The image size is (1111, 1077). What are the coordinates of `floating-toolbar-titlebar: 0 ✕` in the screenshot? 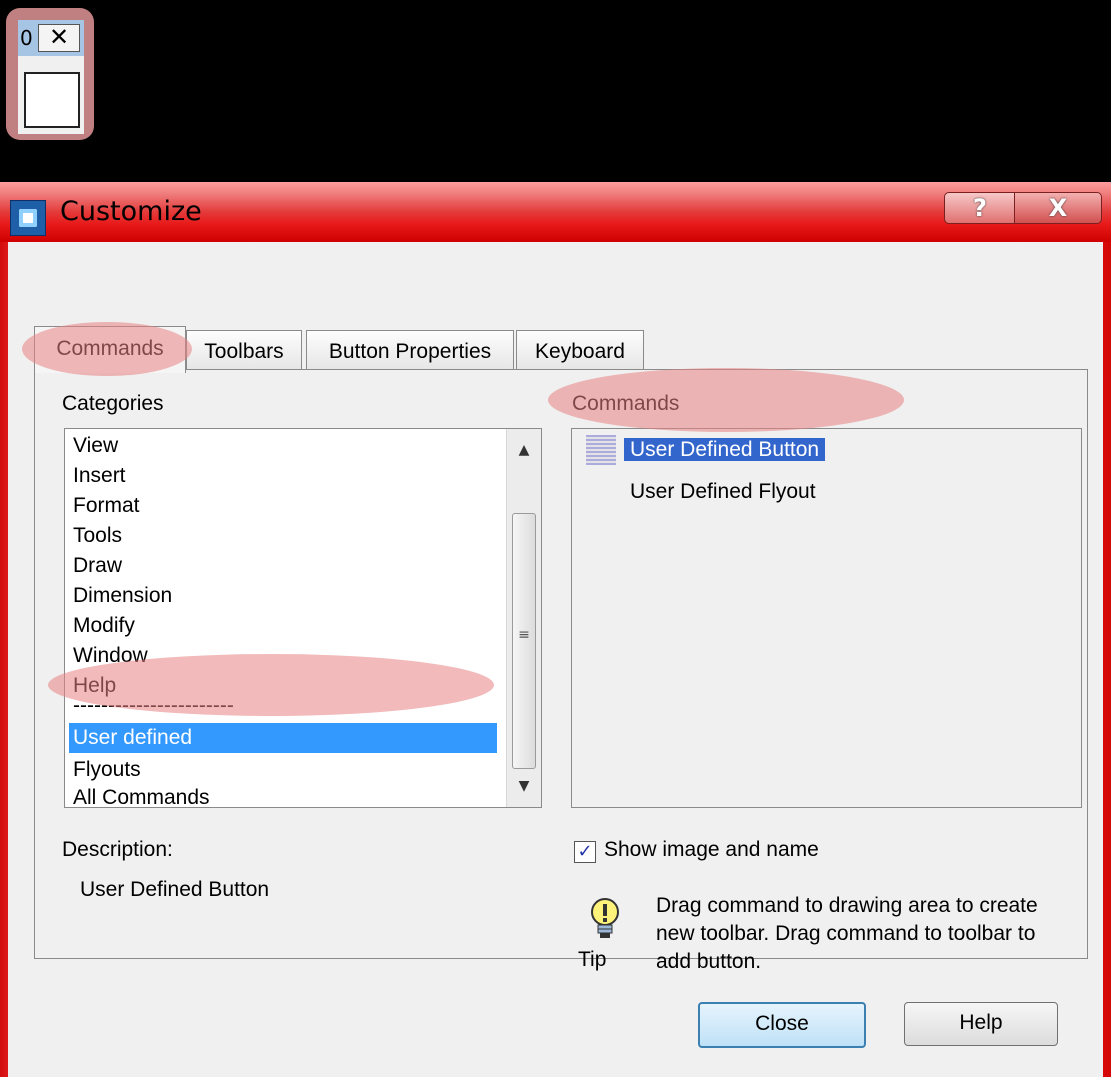 It's located at (51, 38).